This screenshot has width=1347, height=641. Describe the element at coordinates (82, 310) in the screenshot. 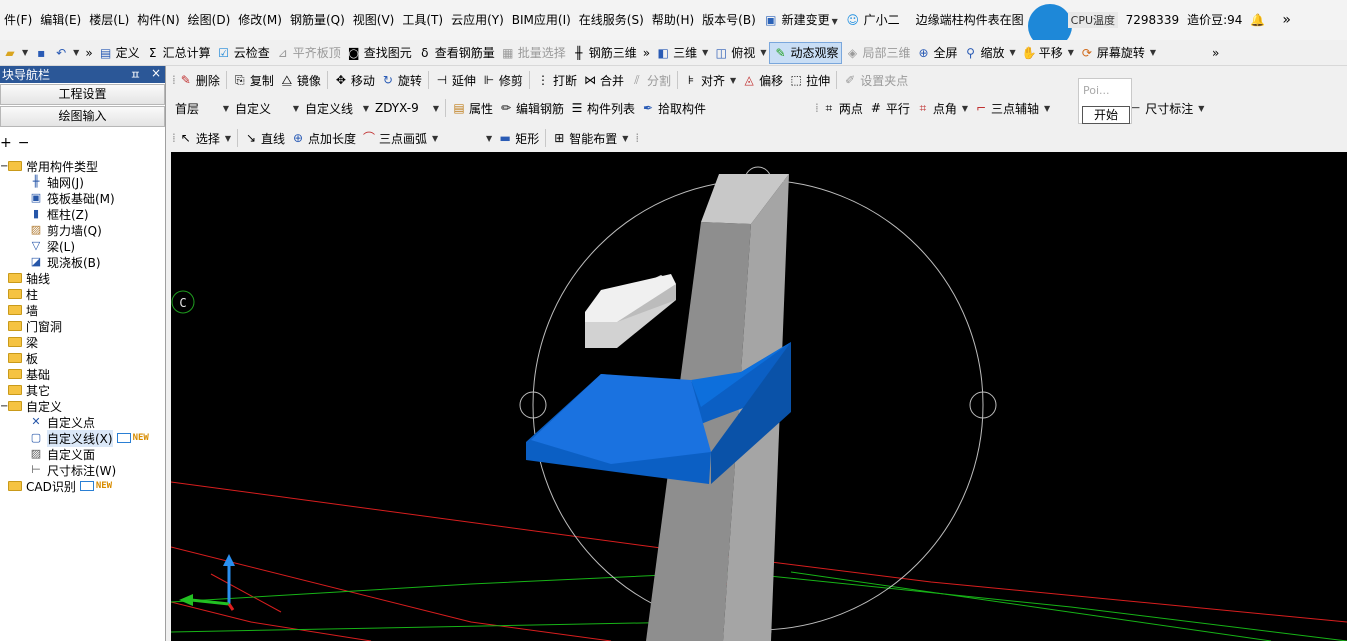

I see `tree-folder-wall: 墙` at that location.